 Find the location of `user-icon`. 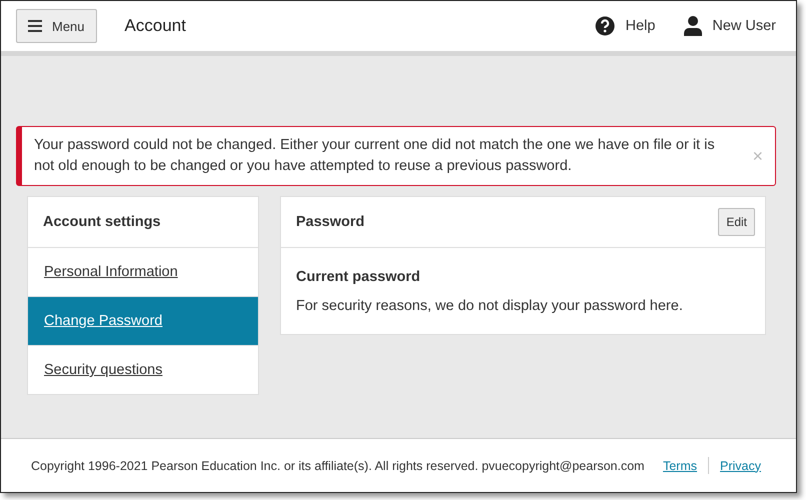

user-icon is located at coordinates (693, 26).